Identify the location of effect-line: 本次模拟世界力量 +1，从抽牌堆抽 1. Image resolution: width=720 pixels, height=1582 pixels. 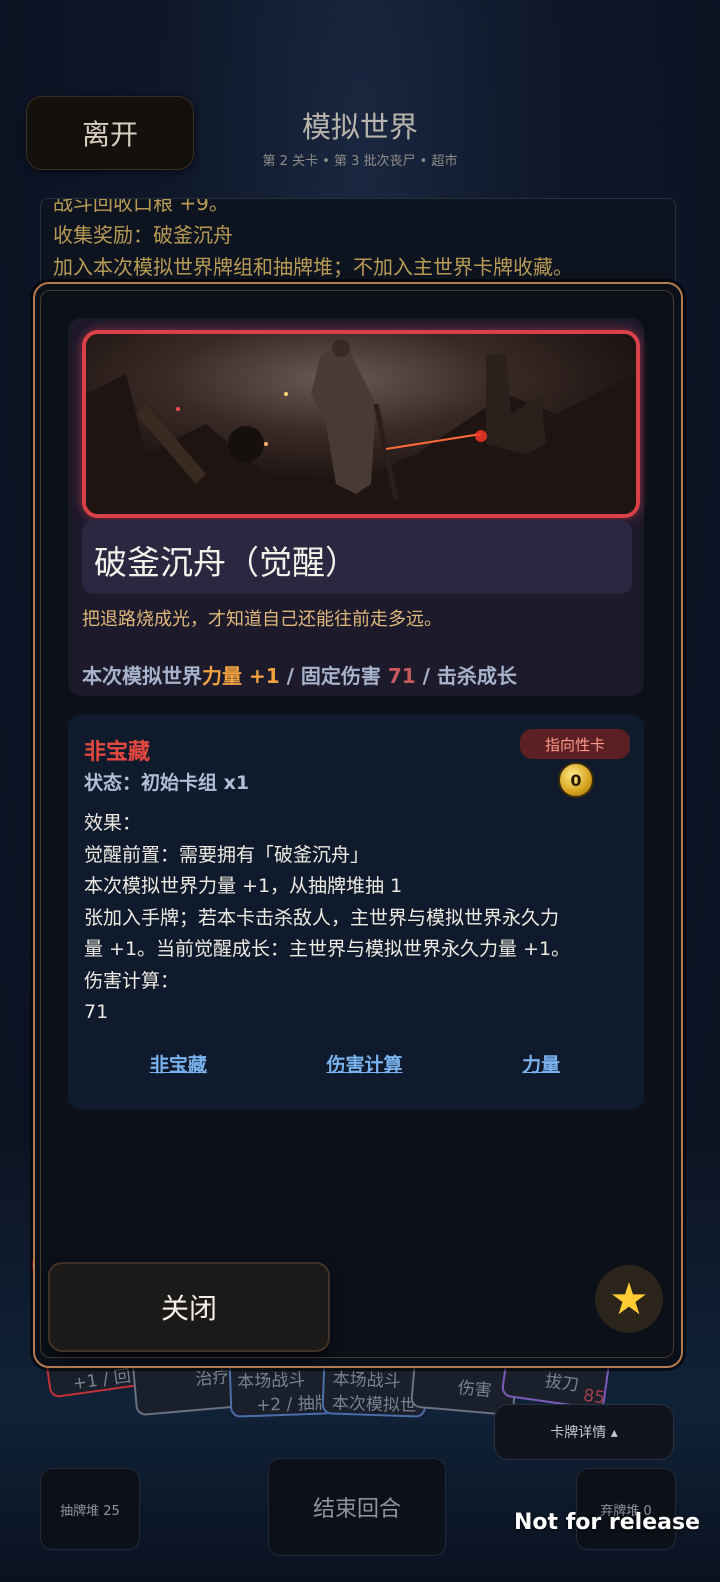
(243, 886).